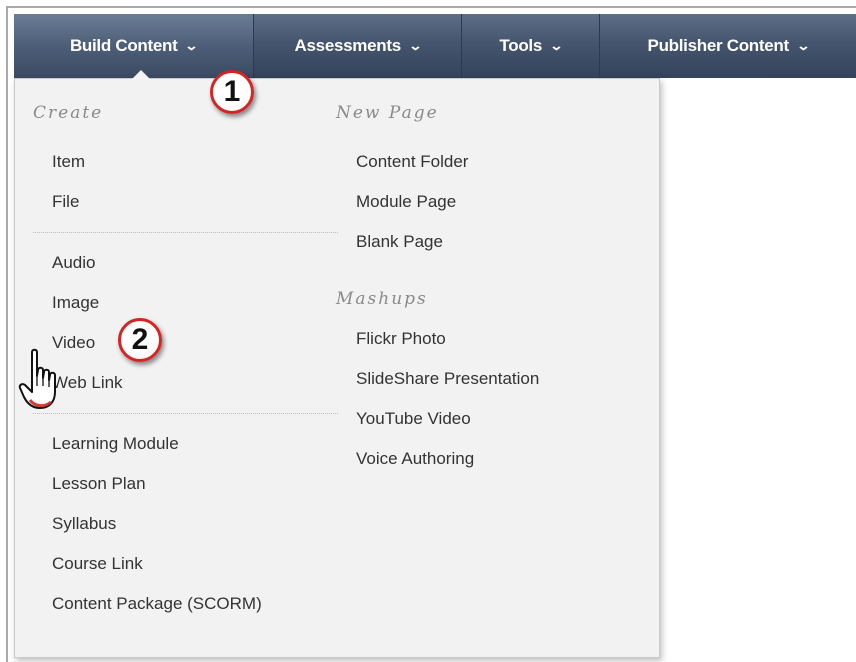  Describe the element at coordinates (413, 419) in the screenshot. I see `menu-item-youtube-video: YouTube Video` at that location.